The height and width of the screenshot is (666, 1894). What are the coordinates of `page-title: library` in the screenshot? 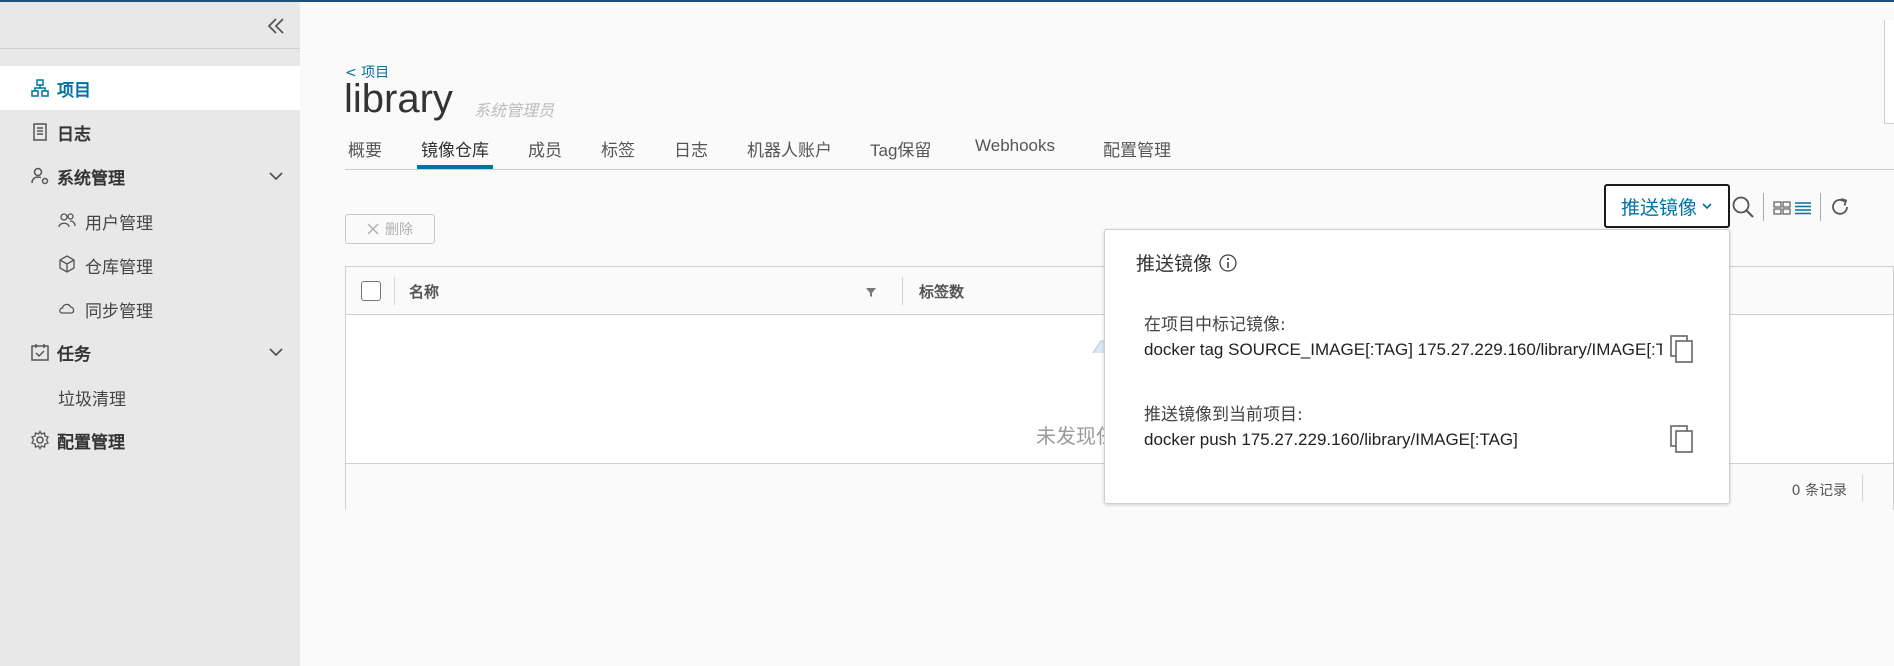 It's located at (398, 99).